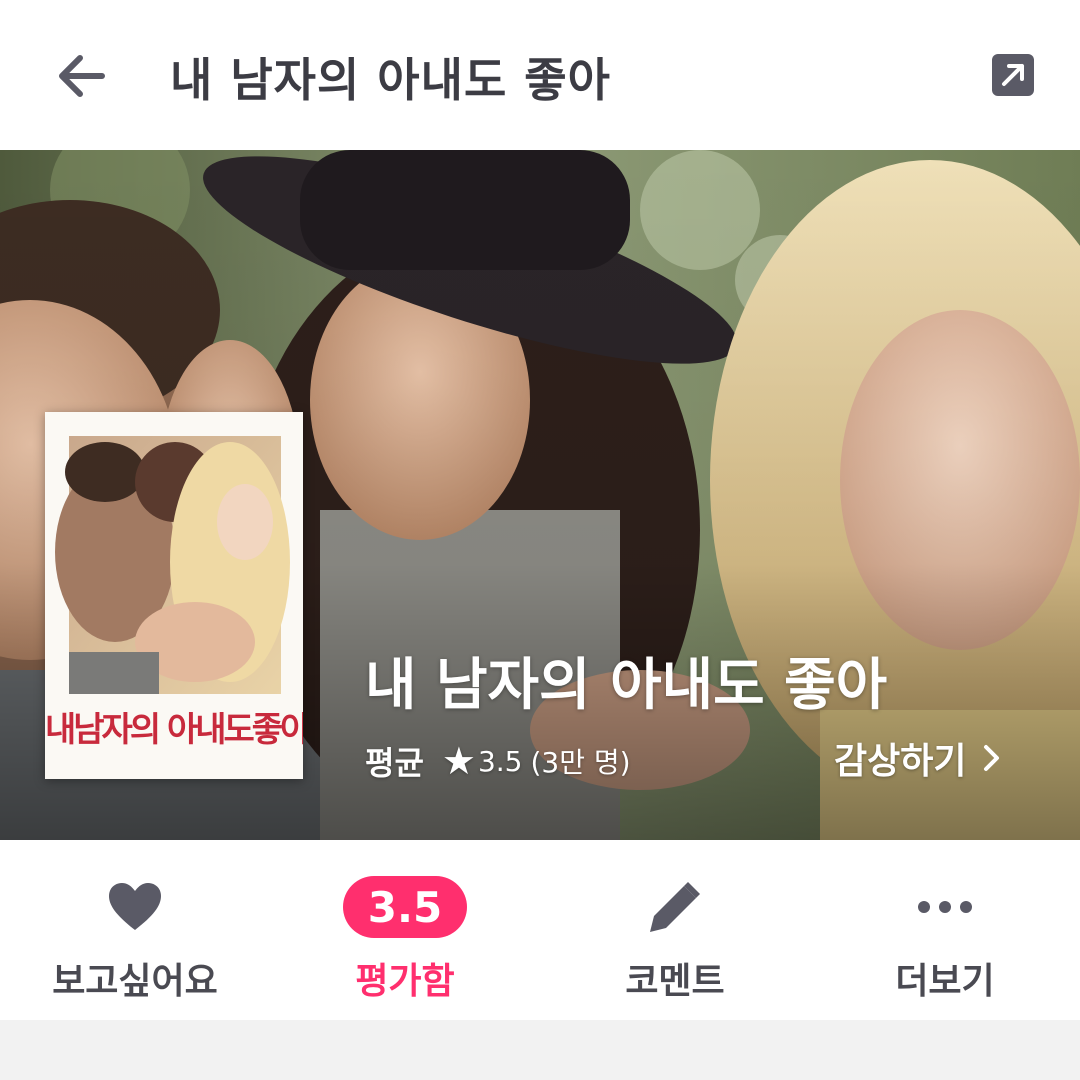 The width and height of the screenshot is (1080, 1080). Describe the element at coordinates (405, 907) in the screenshot. I see `my-rating-badge: 3.5` at that location.